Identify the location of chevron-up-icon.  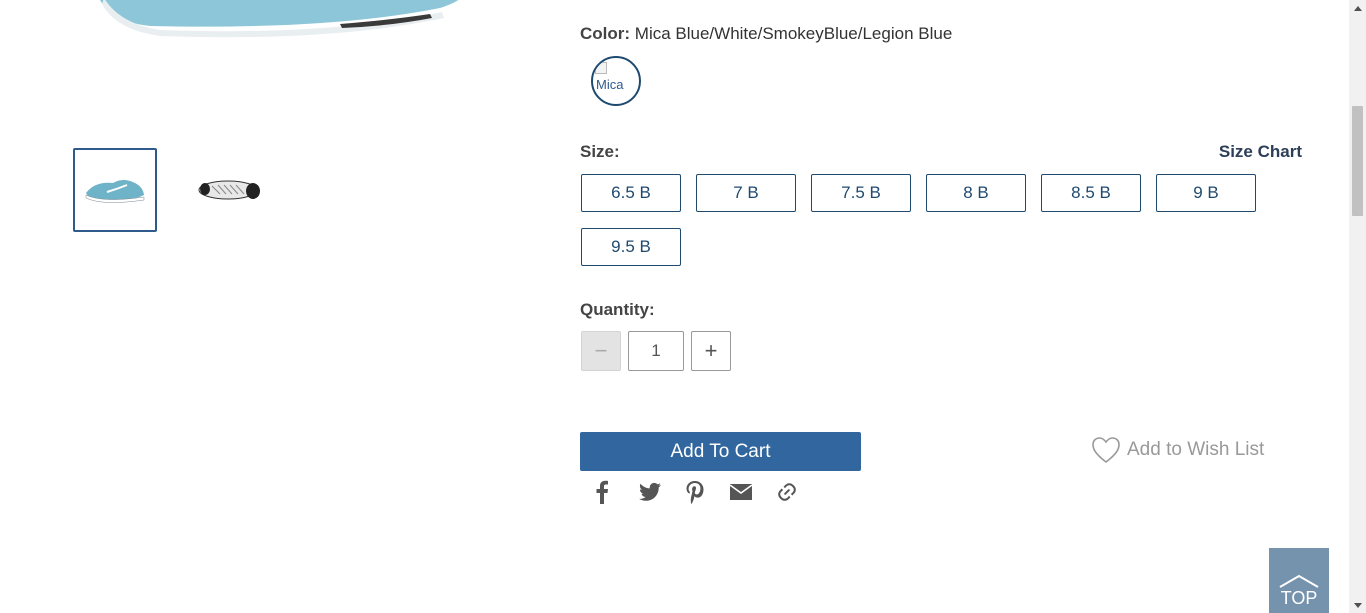
(1299, 581).